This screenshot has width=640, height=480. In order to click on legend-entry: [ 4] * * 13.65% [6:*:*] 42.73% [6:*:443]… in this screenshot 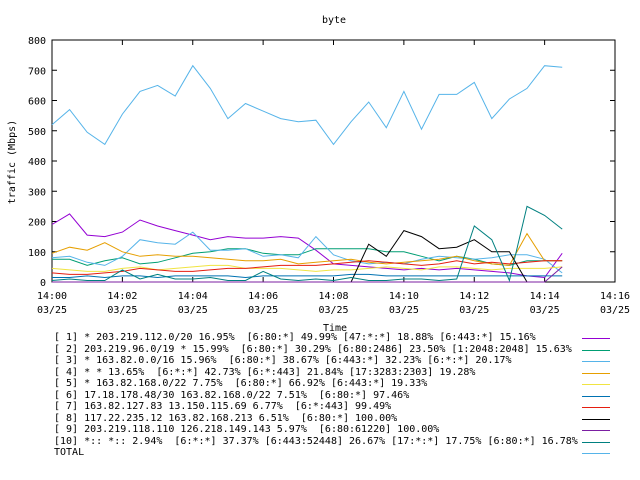, I will do `click(347, 373)`.